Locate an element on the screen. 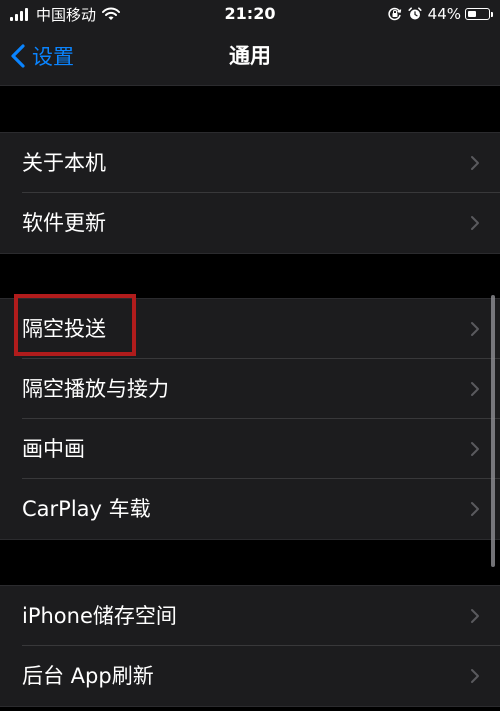  list-item-label: CarPlay 车载 is located at coordinates (86, 509).